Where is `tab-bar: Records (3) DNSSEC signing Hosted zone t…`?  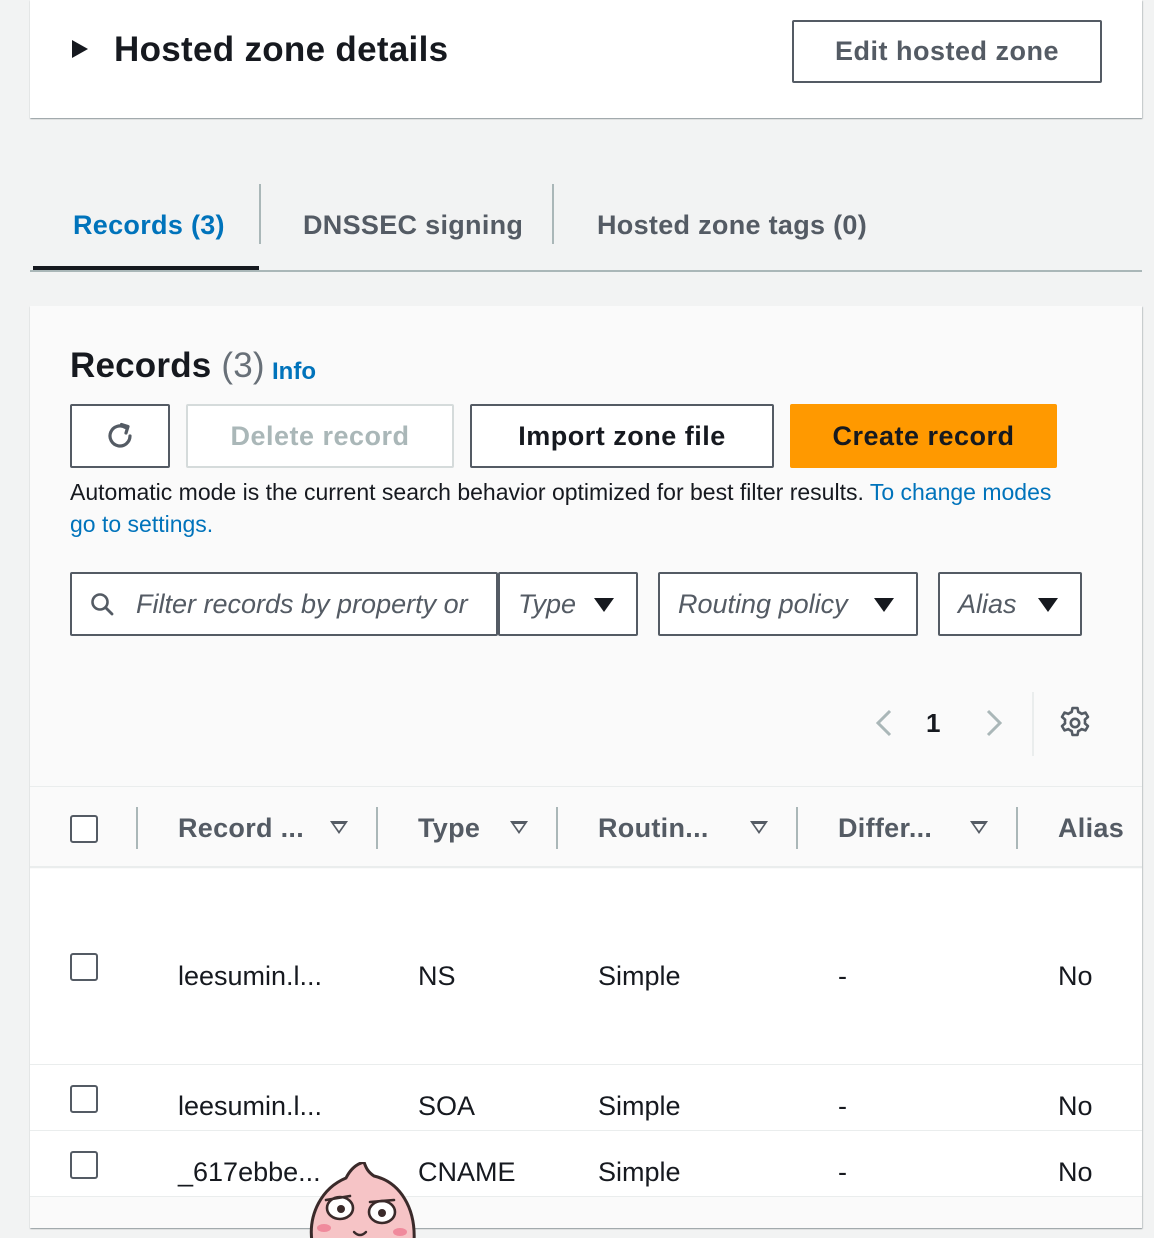 tab-bar: Records (3) DNSSEC signing Hosted zone t… is located at coordinates (586, 226).